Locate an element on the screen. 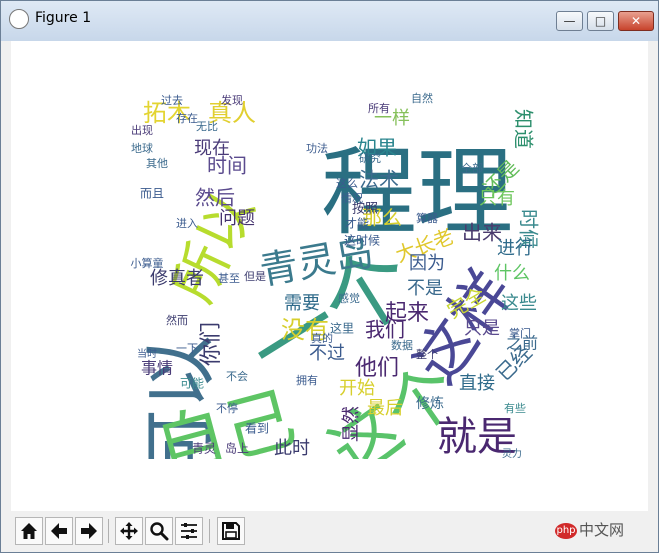  word-cloud-word: 只有 is located at coordinates (497, 198).